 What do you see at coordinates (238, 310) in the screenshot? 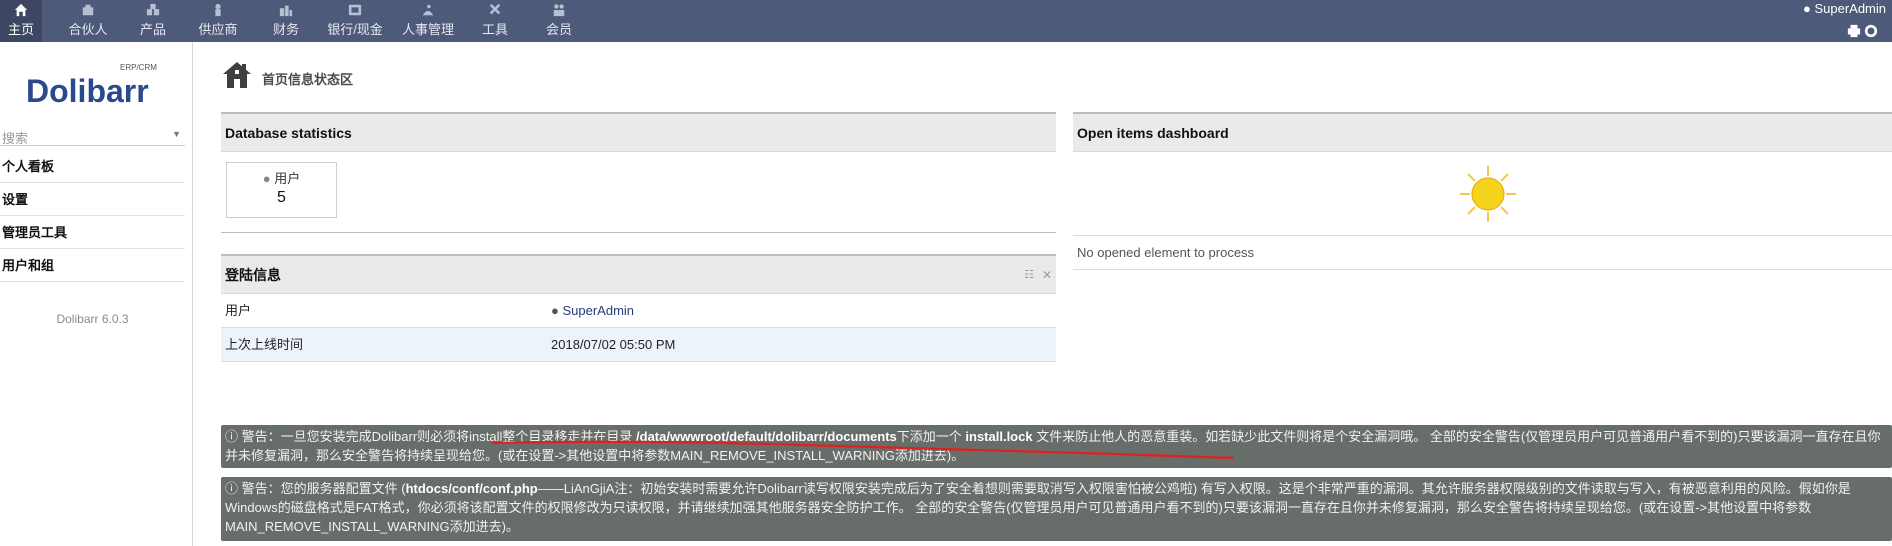
I see `row-key: 用户` at bounding box center [238, 310].